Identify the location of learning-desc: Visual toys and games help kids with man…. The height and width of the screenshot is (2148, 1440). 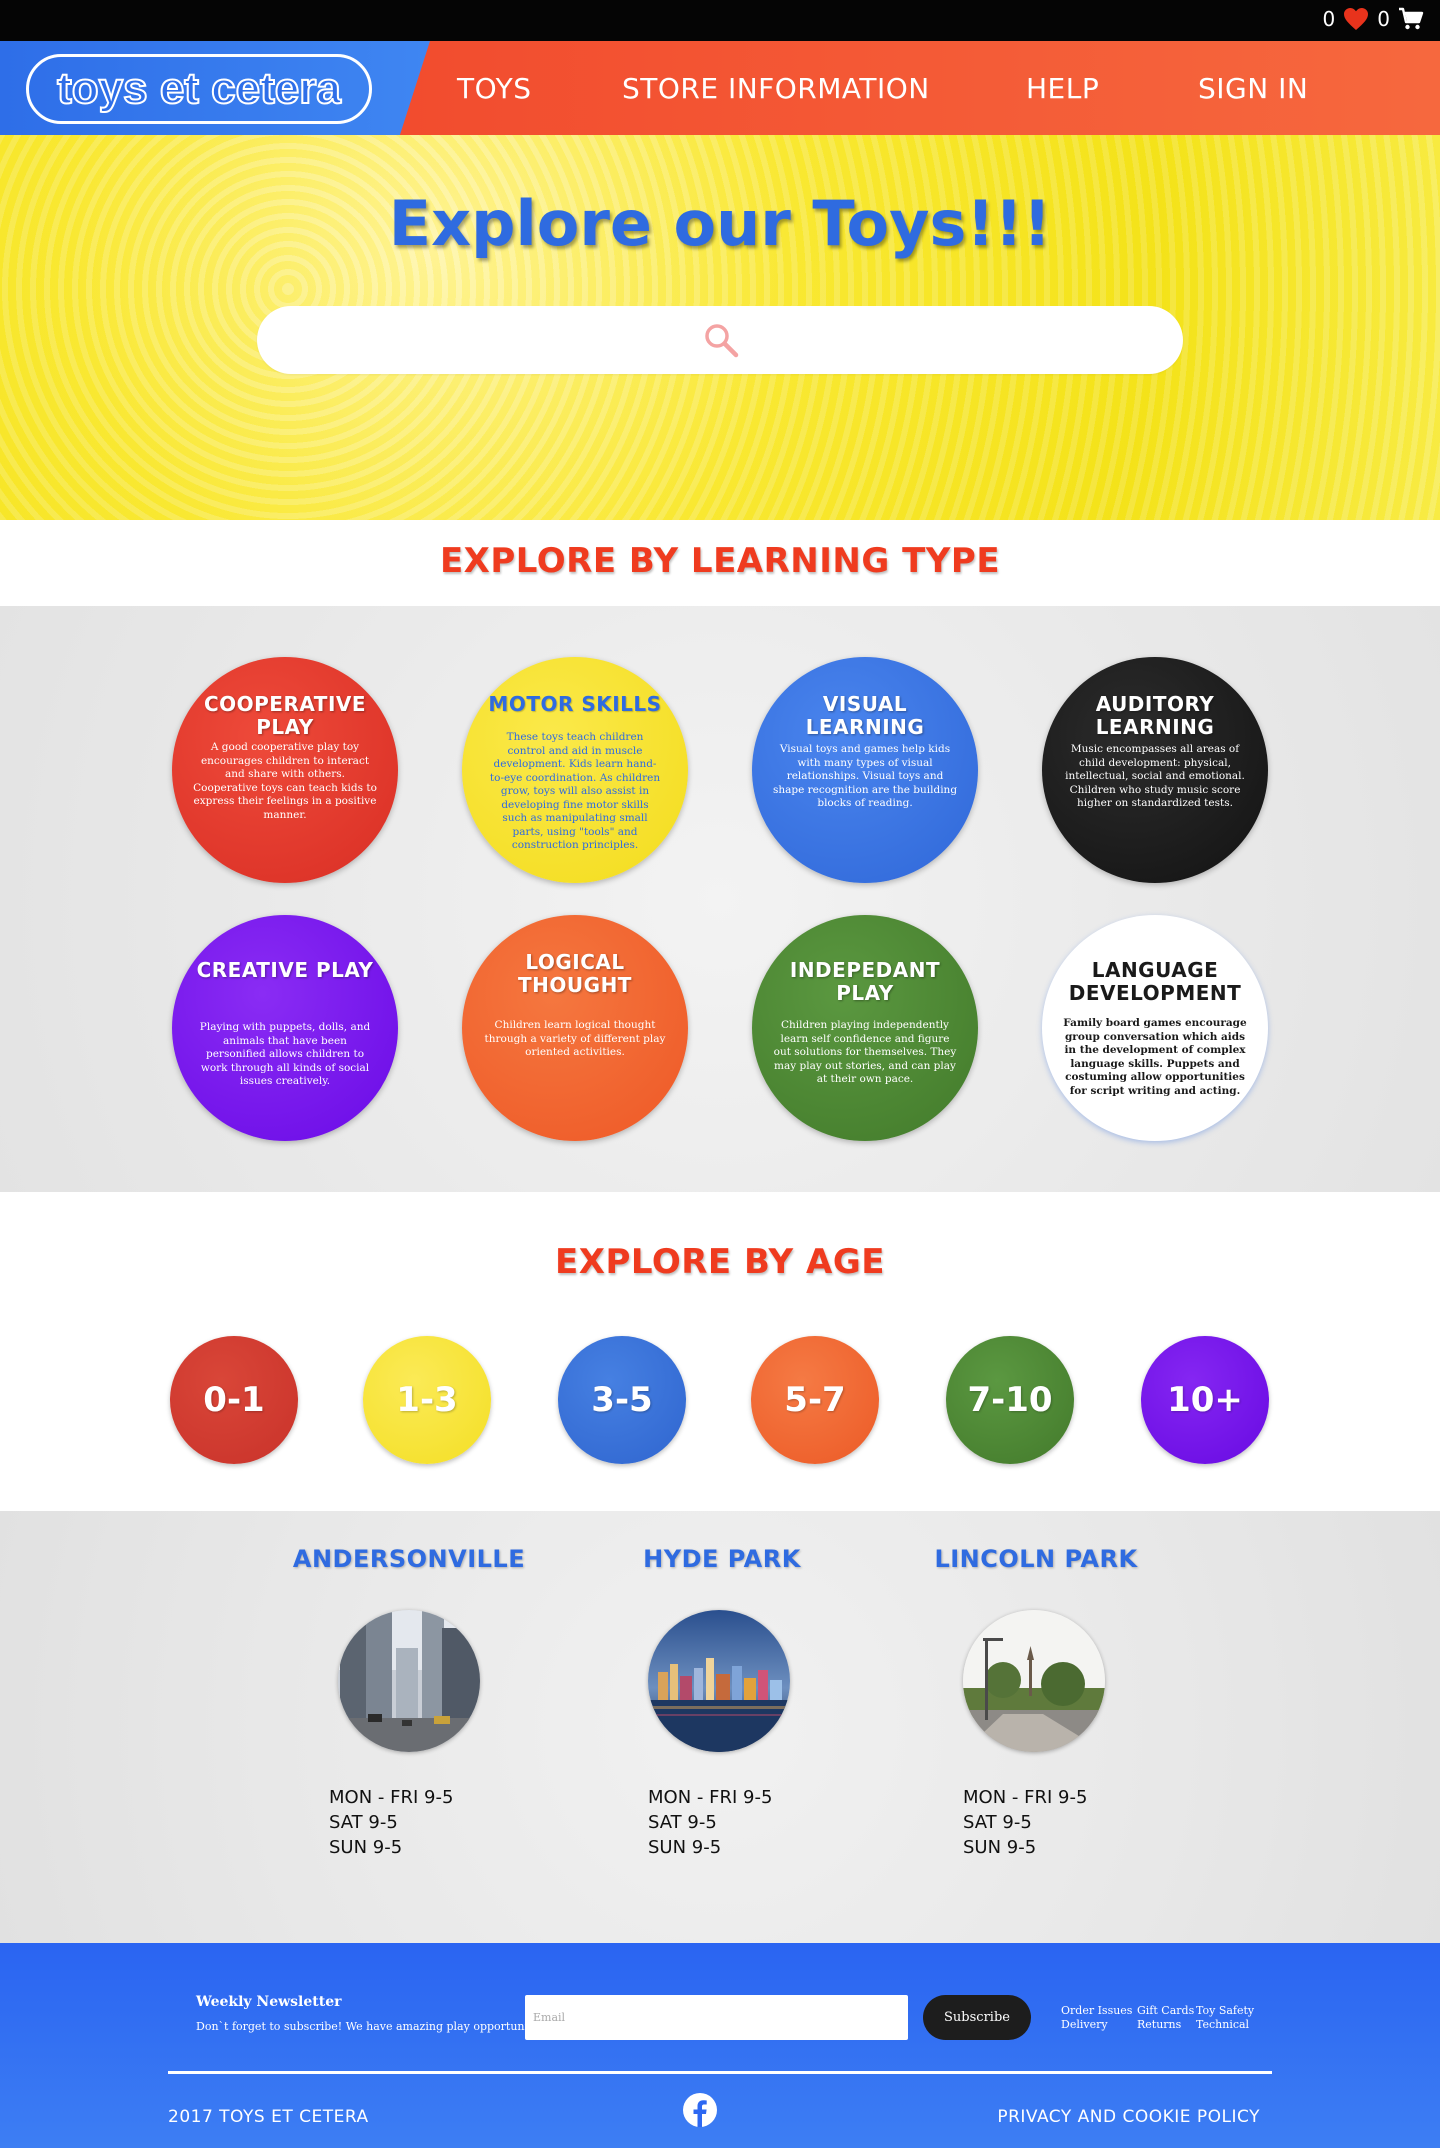
(865, 776).